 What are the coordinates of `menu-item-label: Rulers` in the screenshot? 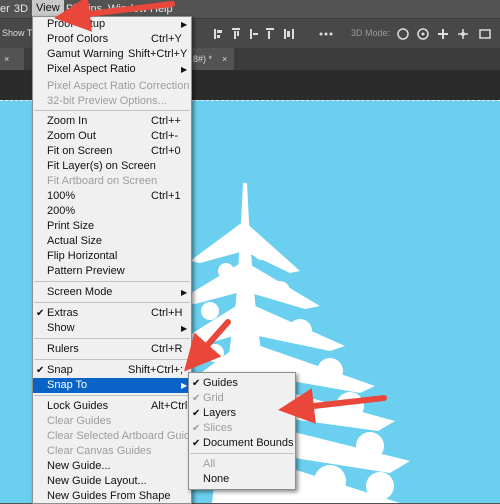 It's located at (63, 349).